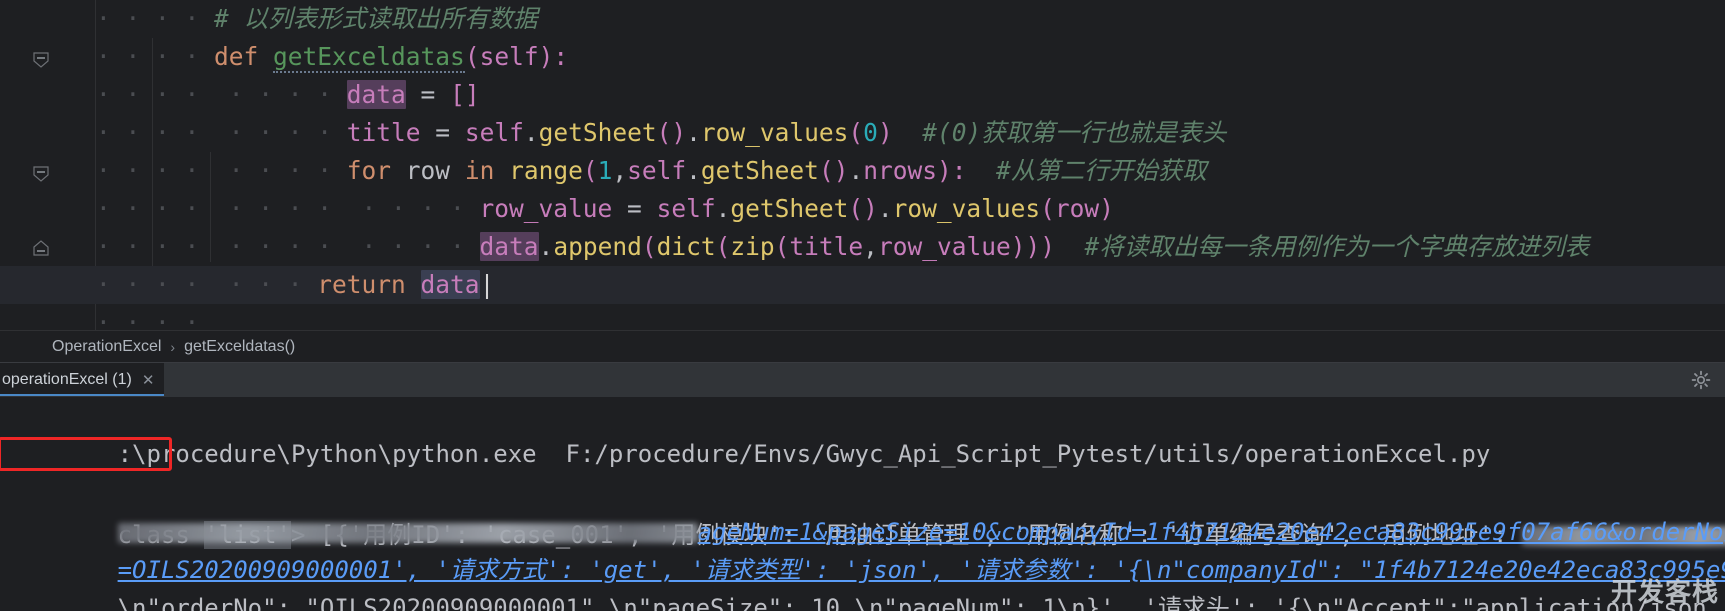  Describe the element at coordinates (826, 246) in the screenshot. I see `arg-title: title` at that location.